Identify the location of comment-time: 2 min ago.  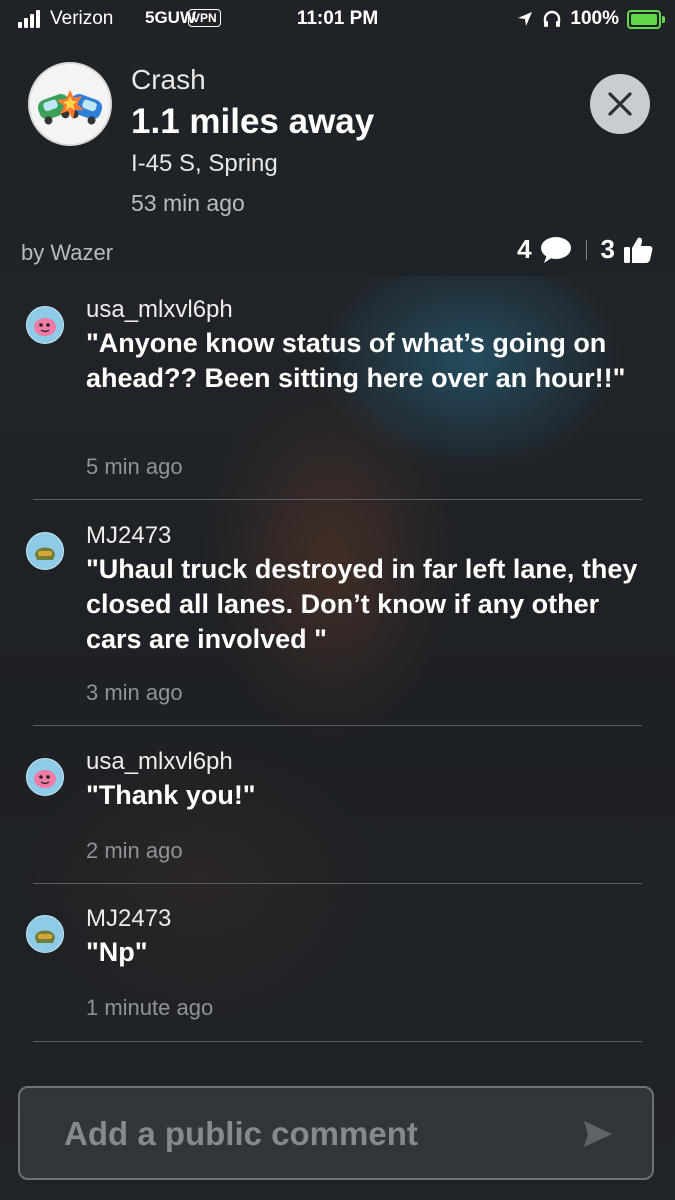
(134, 850).